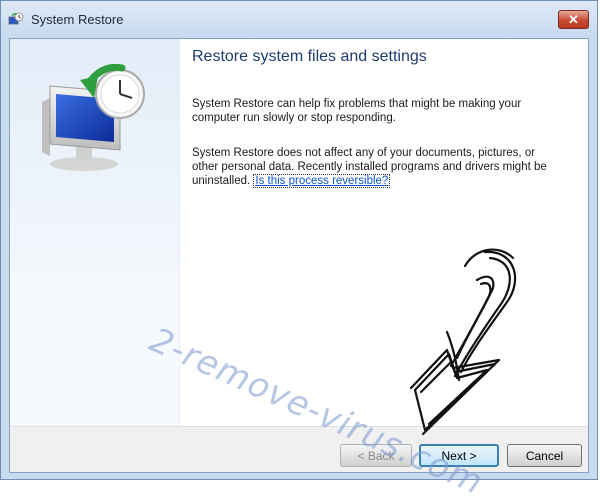 This screenshot has width=600, height=503. I want to click on monitor-clock-restore-icon, so click(93, 117).